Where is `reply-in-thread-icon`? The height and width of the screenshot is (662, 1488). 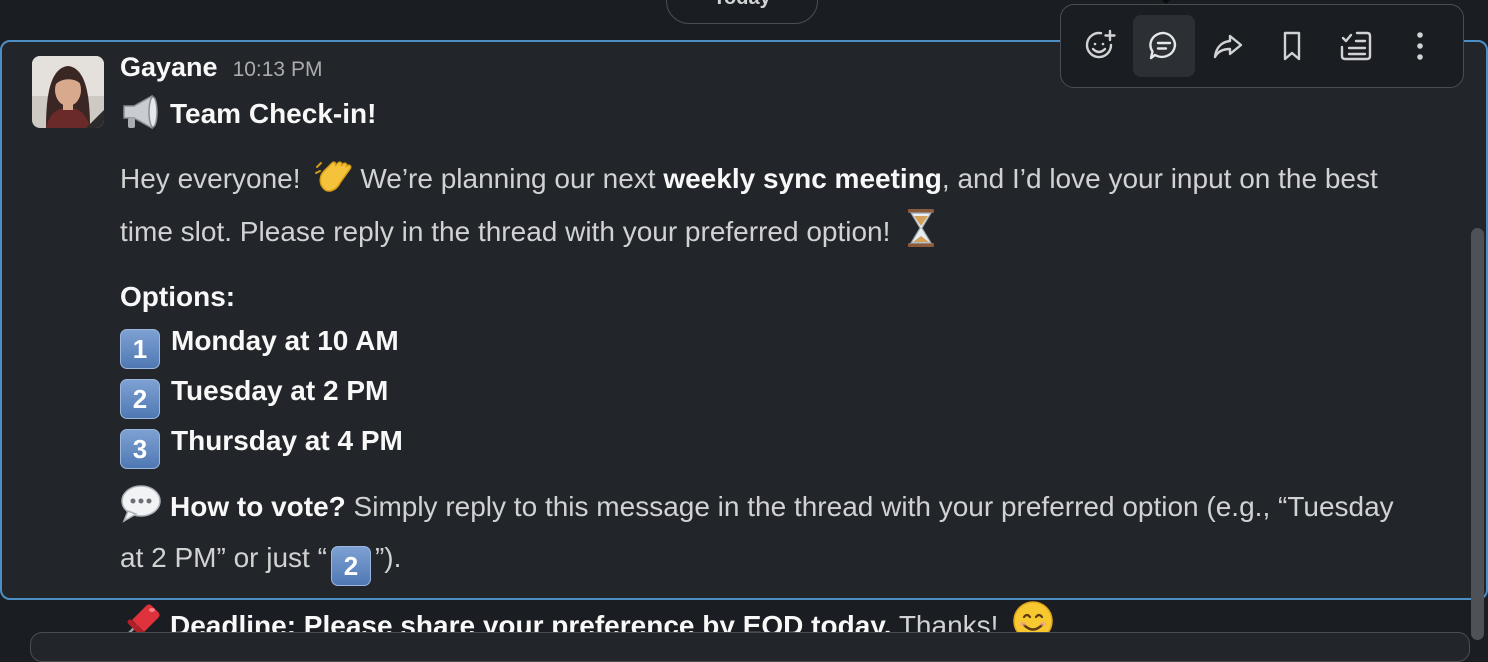 reply-in-thread-icon is located at coordinates (1163, 45).